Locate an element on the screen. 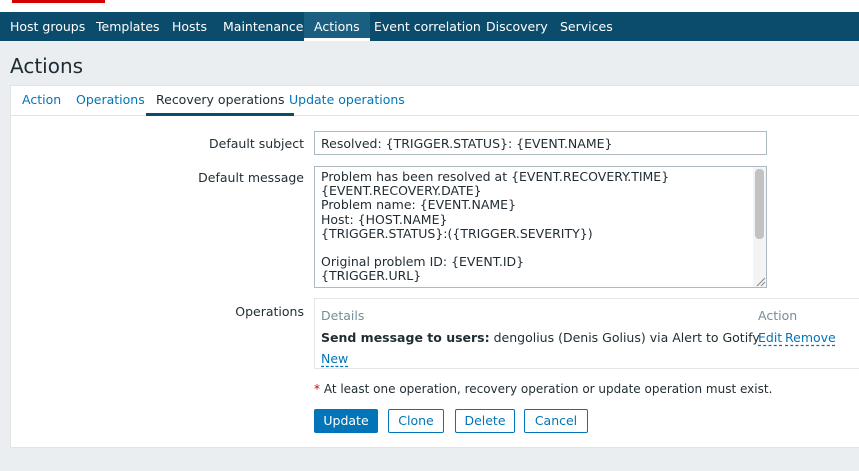 This screenshot has height=471, width=859. nav-item-event-correlation: Event correlation is located at coordinates (427, 26).